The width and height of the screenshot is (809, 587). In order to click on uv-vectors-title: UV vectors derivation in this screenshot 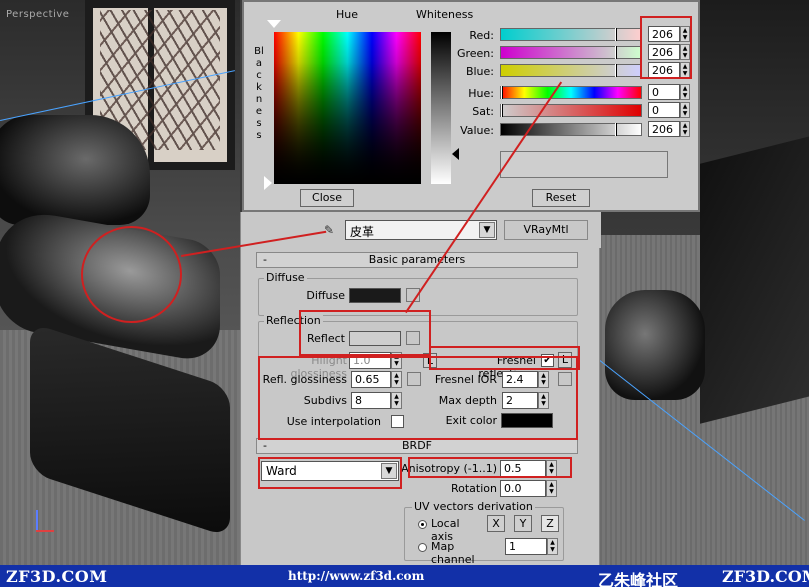, I will do `click(473, 506)`.